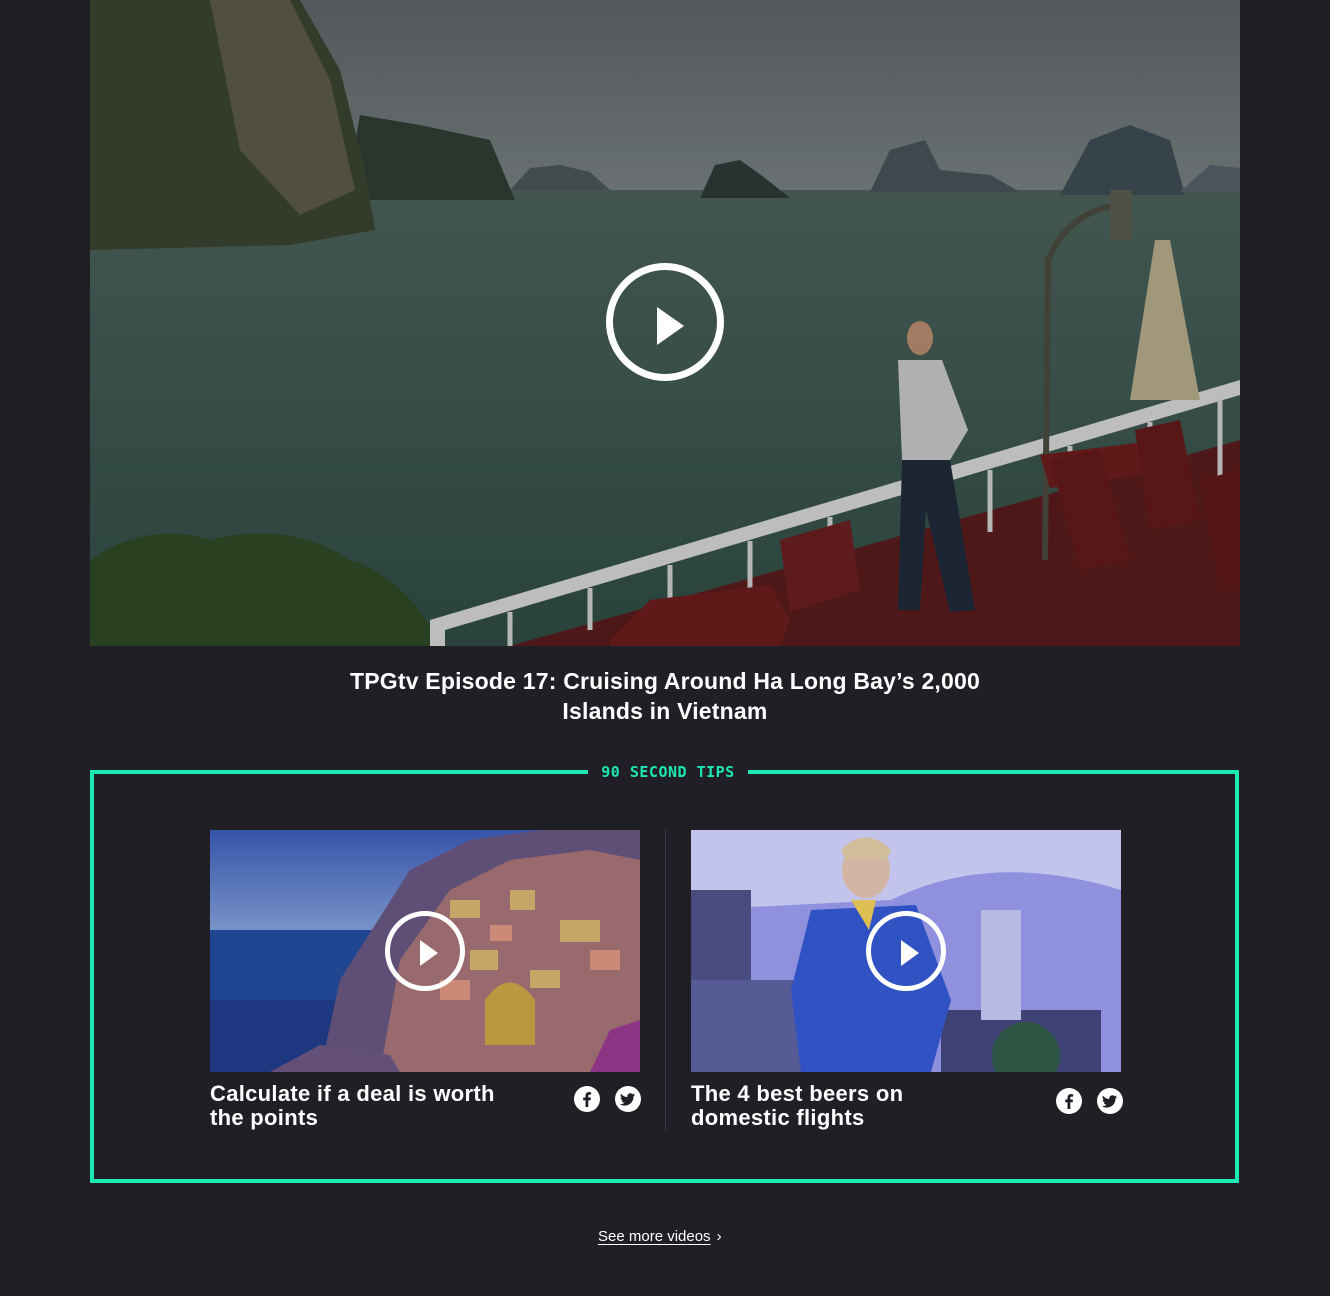 The width and height of the screenshot is (1330, 1296). Describe the element at coordinates (668, 772) in the screenshot. I see `section-label: 90 SECOND TIPS` at that location.